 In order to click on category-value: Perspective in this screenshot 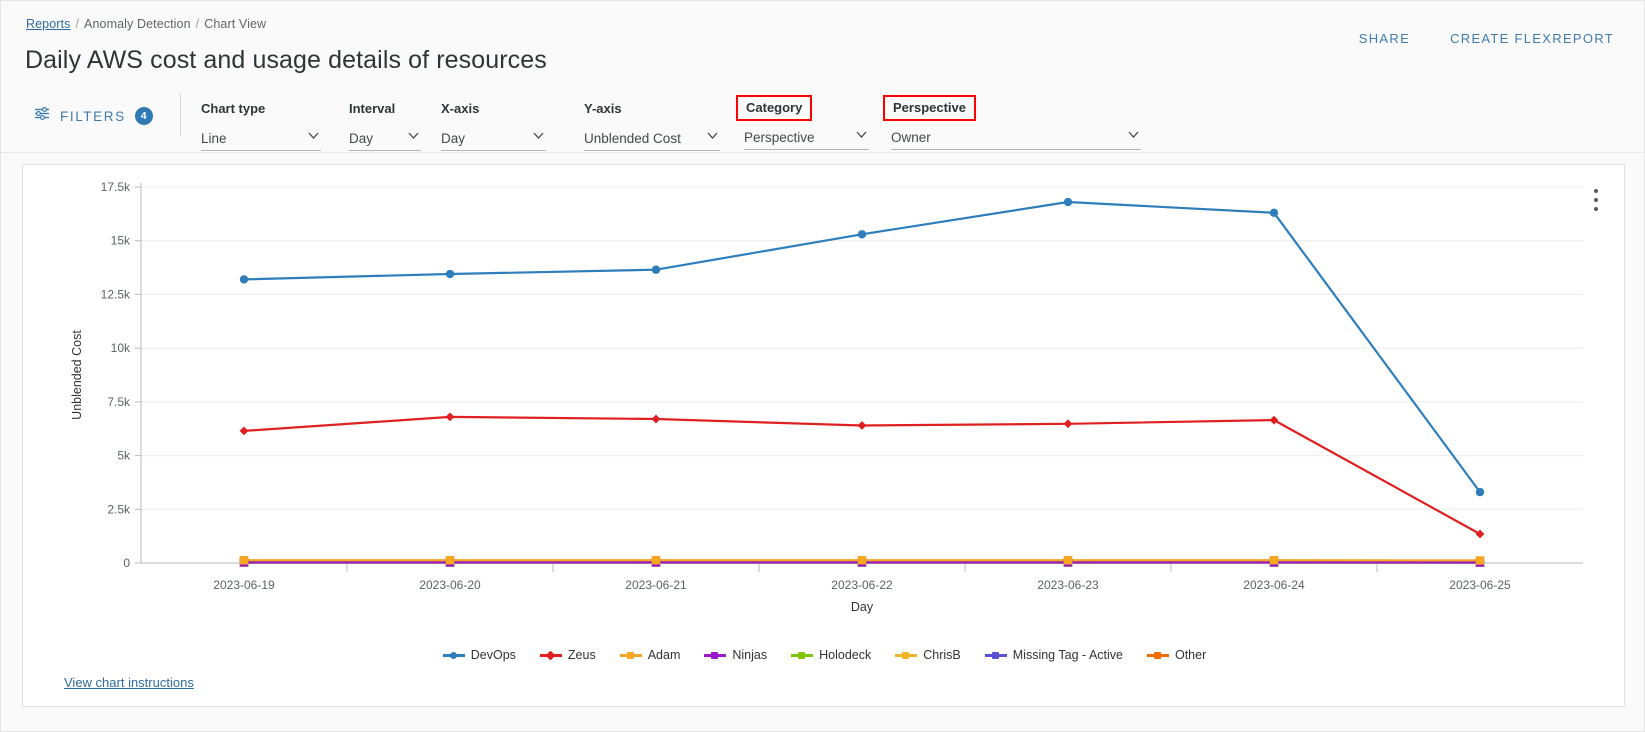, I will do `click(779, 137)`.